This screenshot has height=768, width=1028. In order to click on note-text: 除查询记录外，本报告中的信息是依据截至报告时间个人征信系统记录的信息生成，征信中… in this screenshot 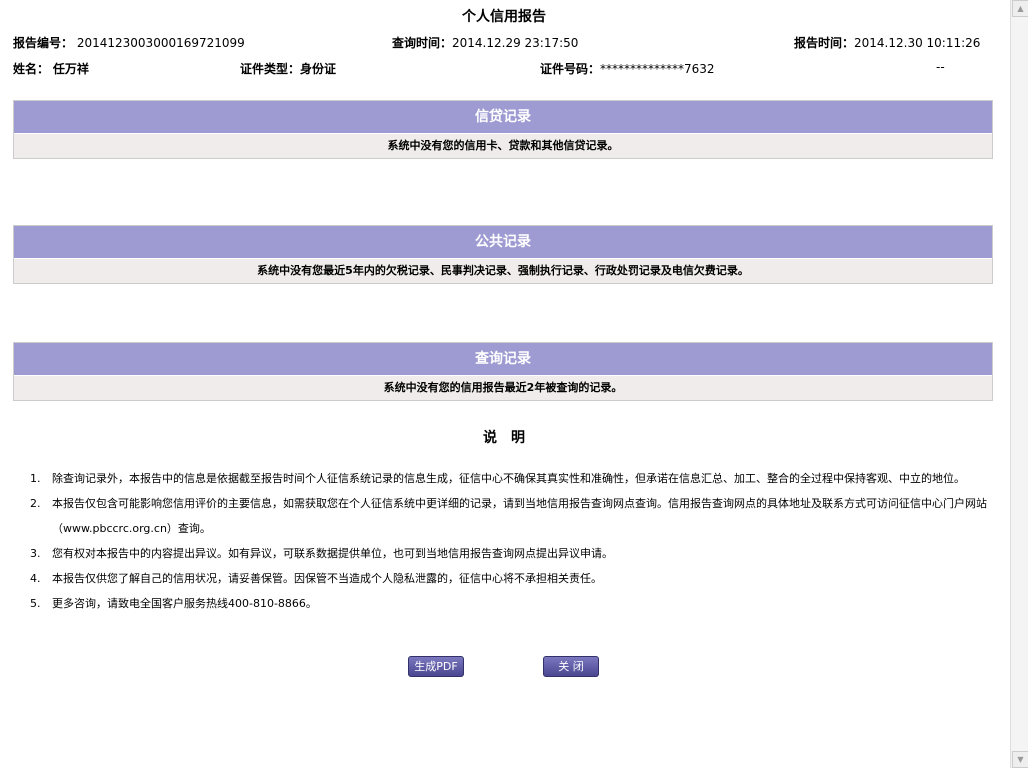, I will do `click(508, 478)`.